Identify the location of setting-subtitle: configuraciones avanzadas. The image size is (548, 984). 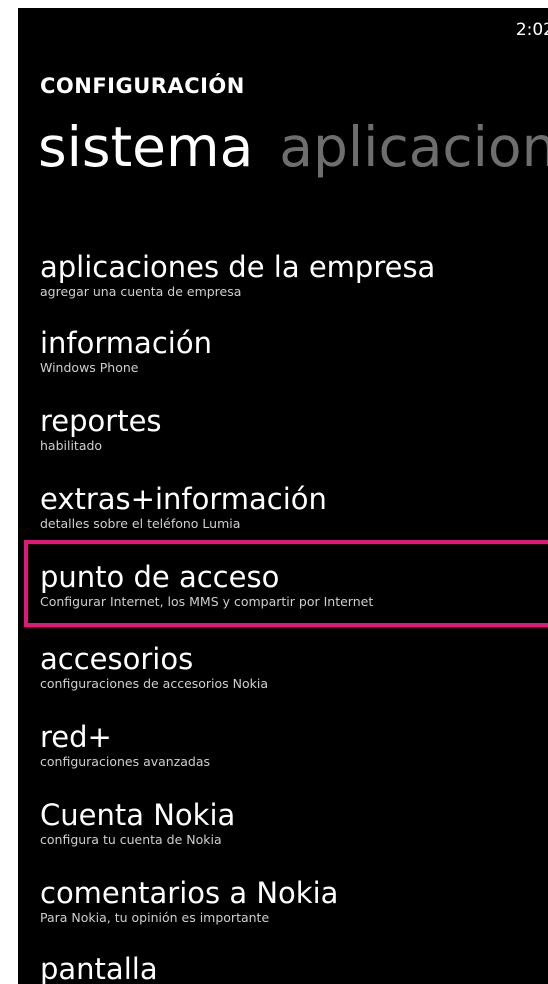
(125, 761).